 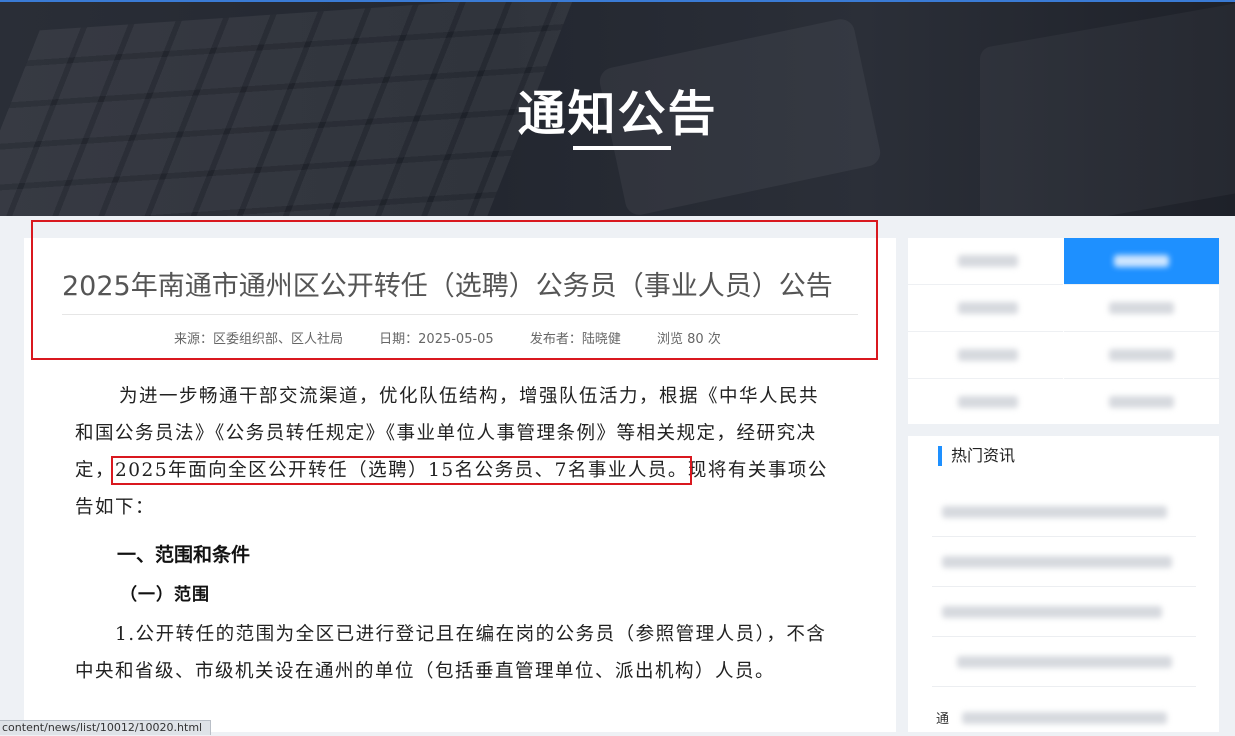 What do you see at coordinates (165, 595) in the screenshot?
I see `subsection-heading: （一）范围` at bounding box center [165, 595].